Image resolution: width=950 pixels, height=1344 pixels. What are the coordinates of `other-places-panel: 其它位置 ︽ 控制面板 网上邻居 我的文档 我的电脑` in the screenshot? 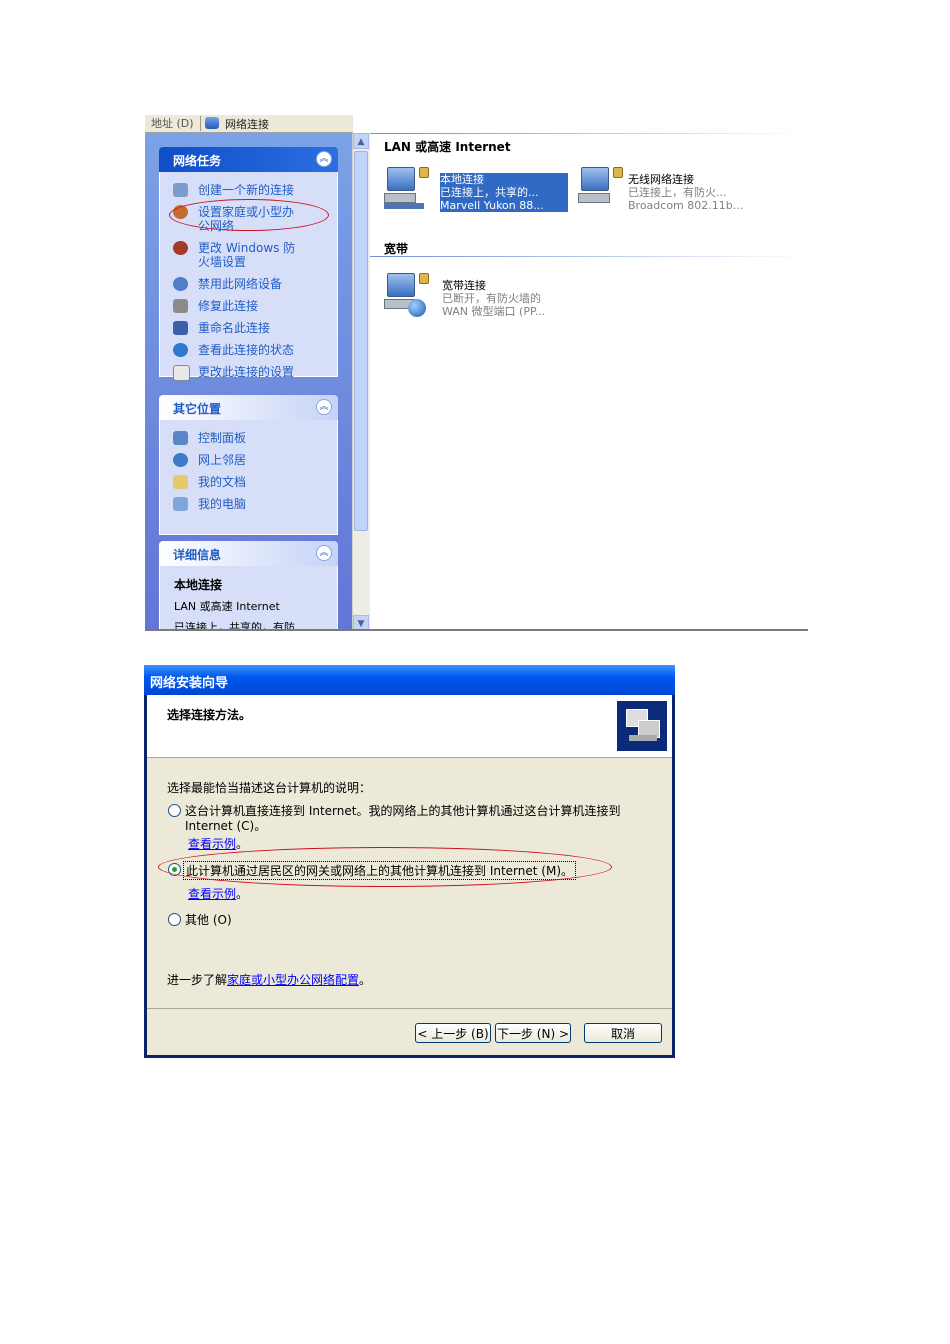 It's located at (248, 465).